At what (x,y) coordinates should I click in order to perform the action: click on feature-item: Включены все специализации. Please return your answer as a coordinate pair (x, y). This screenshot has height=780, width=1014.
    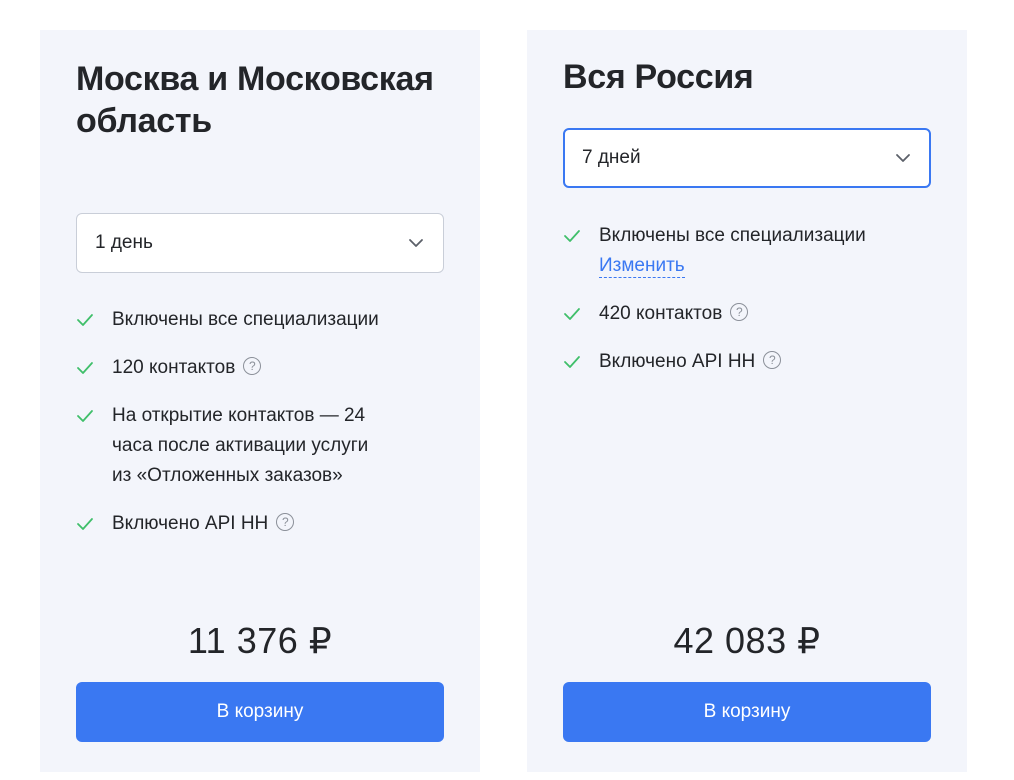
    Looking at the image, I should click on (258, 320).